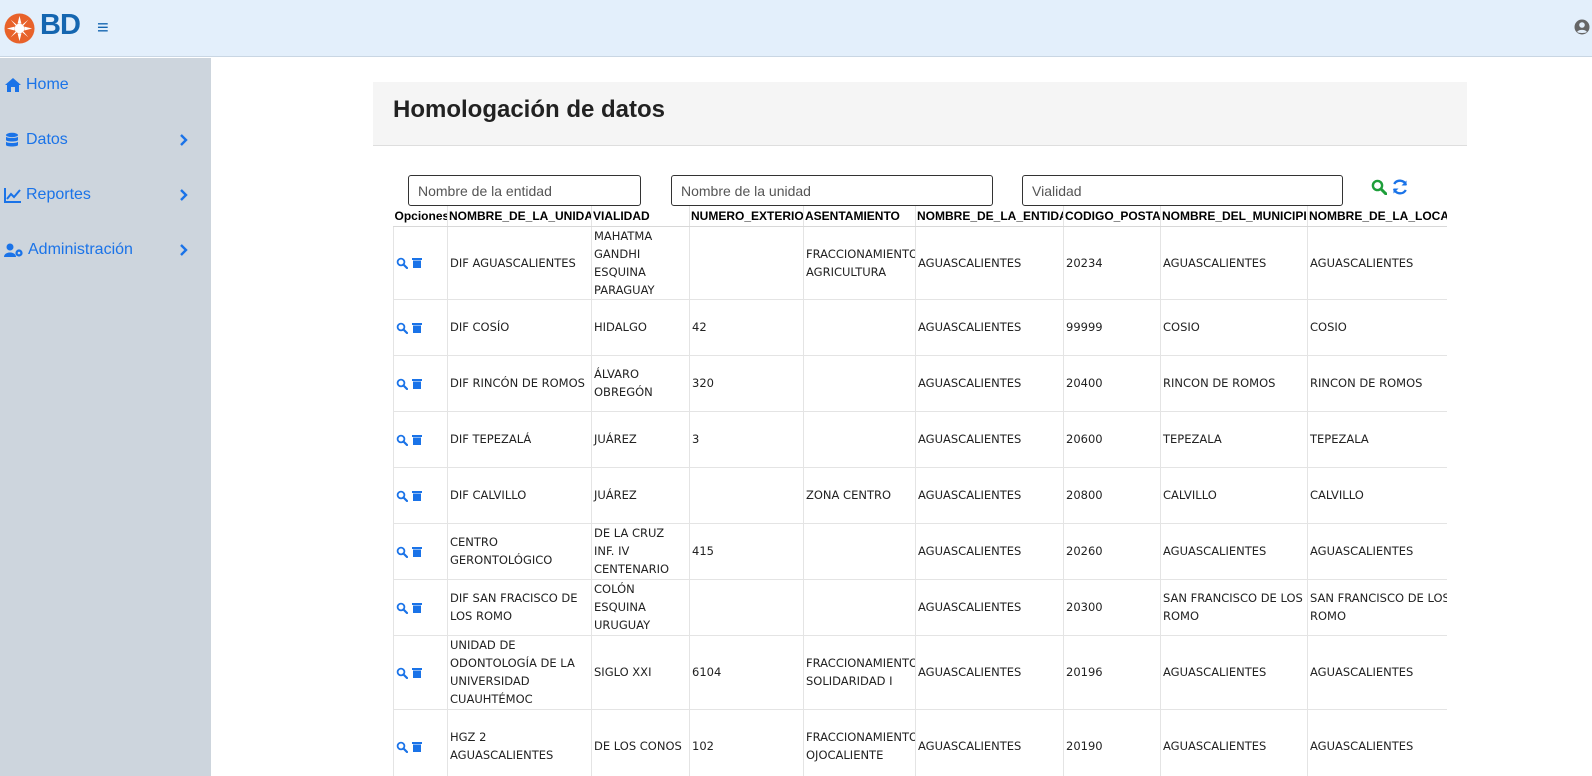 Image resolution: width=1592 pixels, height=776 pixels. I want to click on column-header: NOMBRE_DE_LA_LOCALIDAD, so click(1377, 216).